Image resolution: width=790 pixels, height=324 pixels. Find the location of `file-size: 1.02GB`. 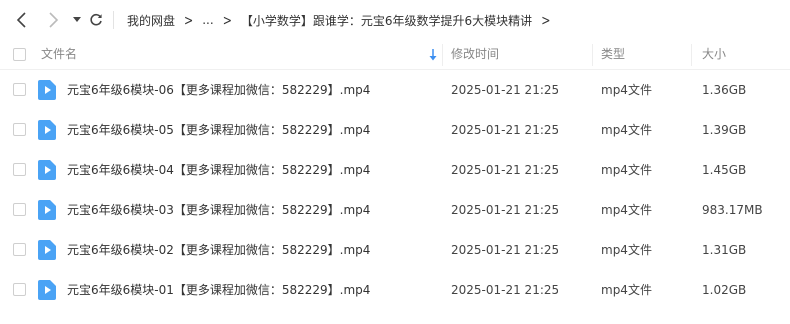

file-size: 1.02GB is located at coordinates (724, 290).